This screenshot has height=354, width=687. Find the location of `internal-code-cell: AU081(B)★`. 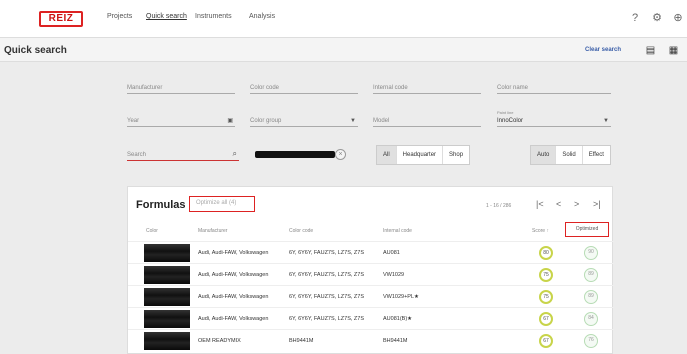

internal-code-cell: AU081(B)★ is located at coordinates (398, 319).